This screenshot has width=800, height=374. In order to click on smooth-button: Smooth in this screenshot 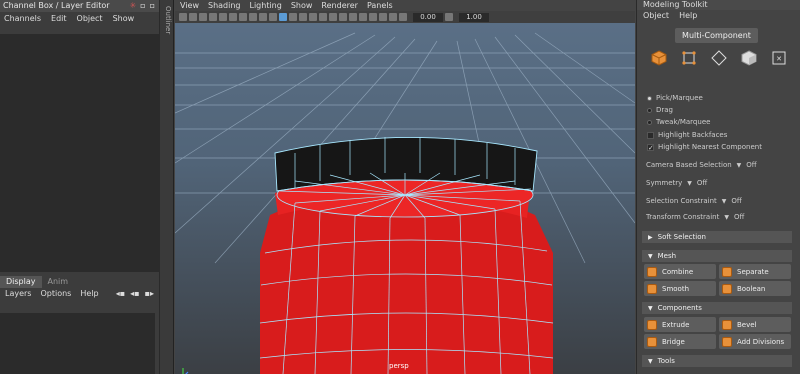, I will do `click(680, 288)`.